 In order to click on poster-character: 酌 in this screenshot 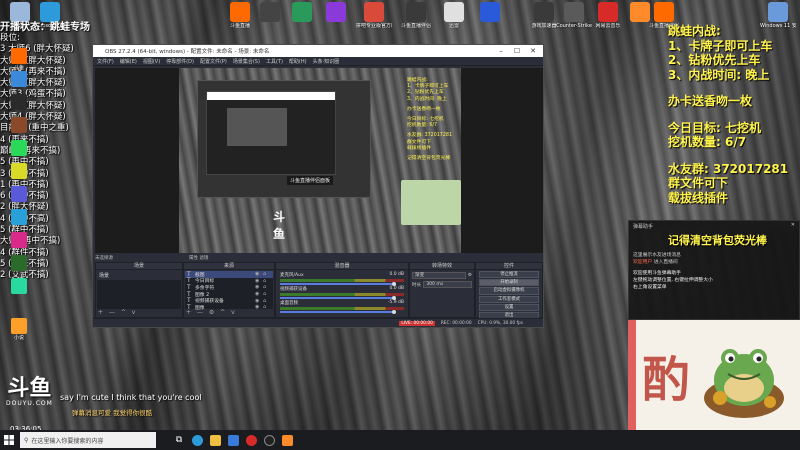, I will do `click(666, 380)`.